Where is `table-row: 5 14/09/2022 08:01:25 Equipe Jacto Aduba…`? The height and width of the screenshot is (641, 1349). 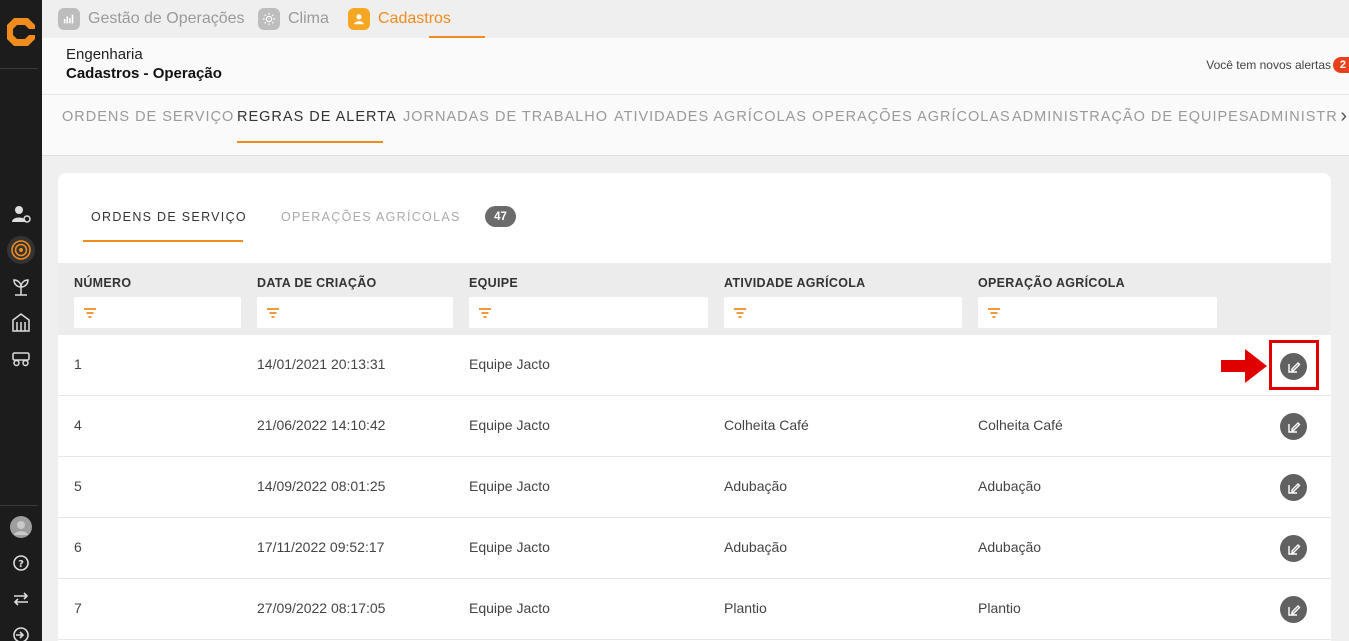 table-row: 5 14/09/2022 08:01:25 Equipe Jacto Aduba… is located at coordinates (694, 487).